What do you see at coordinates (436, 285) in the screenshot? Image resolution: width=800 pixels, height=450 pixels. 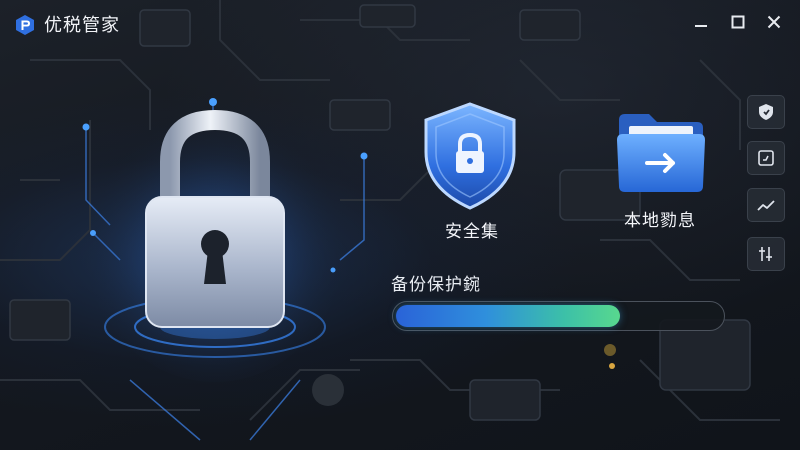 I see `progress-label: 备份保护鋺` at bounding box center [436, 285].